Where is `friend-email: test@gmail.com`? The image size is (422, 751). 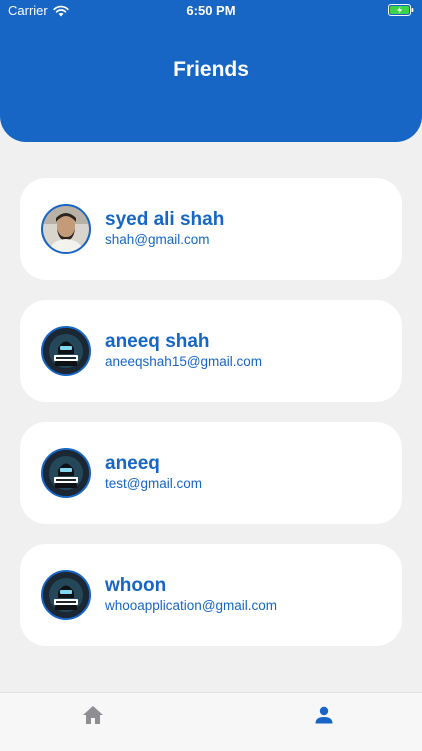 friend-email: test@gmail.com is located at coordinates (153, 483).